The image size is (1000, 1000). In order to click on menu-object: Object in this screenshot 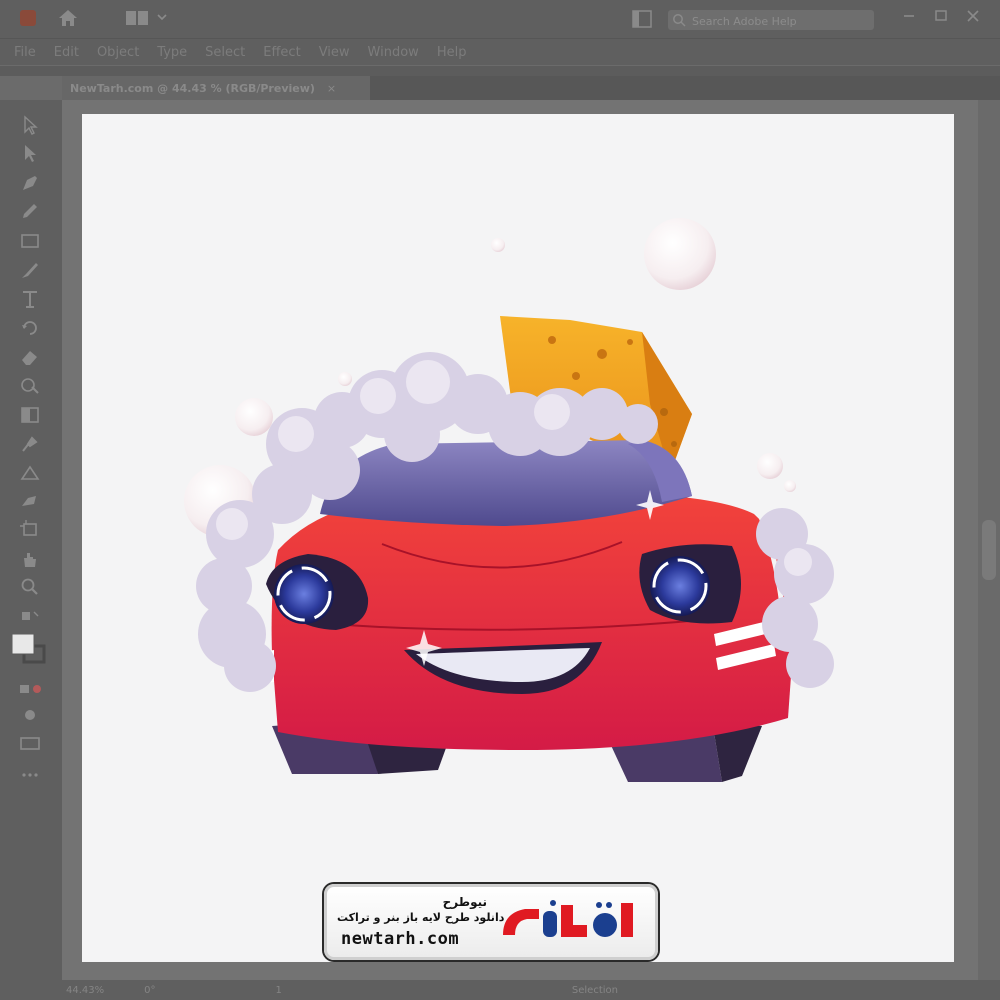, I will do `click(118, 52)`.